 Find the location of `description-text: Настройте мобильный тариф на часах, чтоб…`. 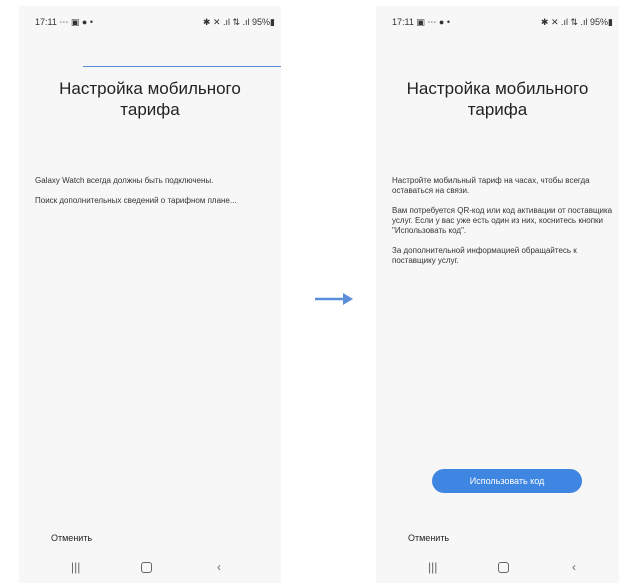

description-text: Настройте мобильный тариф на часах, чтоб… is located at coordinates (505, 226).